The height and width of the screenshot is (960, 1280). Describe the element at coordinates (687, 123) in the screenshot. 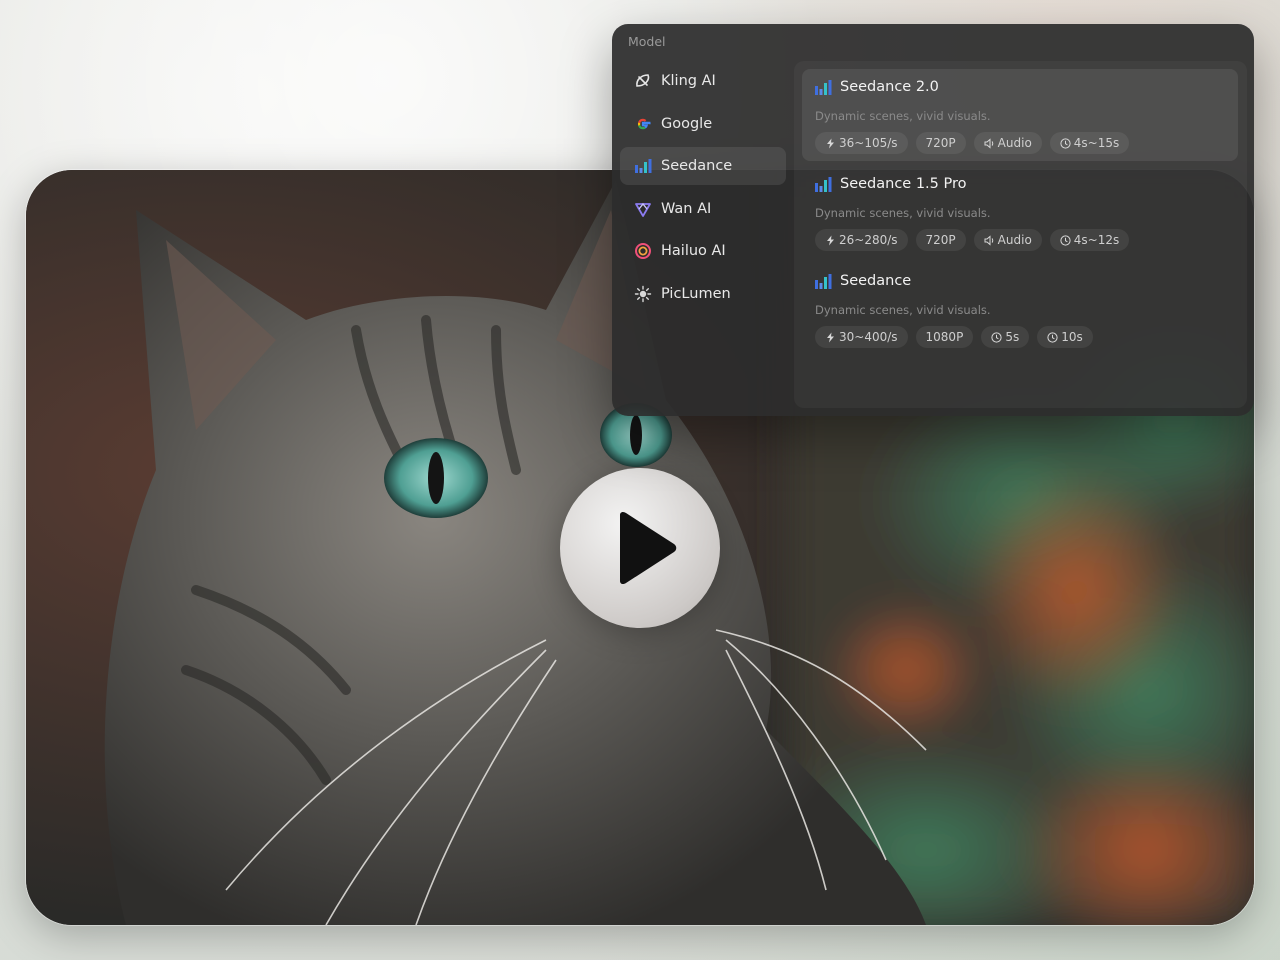

I see `provider-label: Google` at that location.